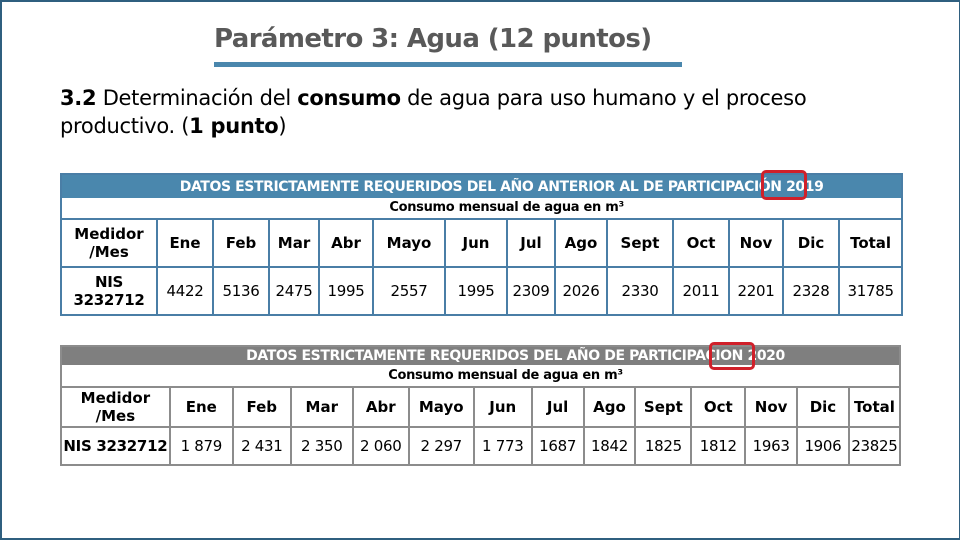  Describe the element at coordinates (321, 446) in the screenshot. I see `consumption-value: 2 350` at that location.